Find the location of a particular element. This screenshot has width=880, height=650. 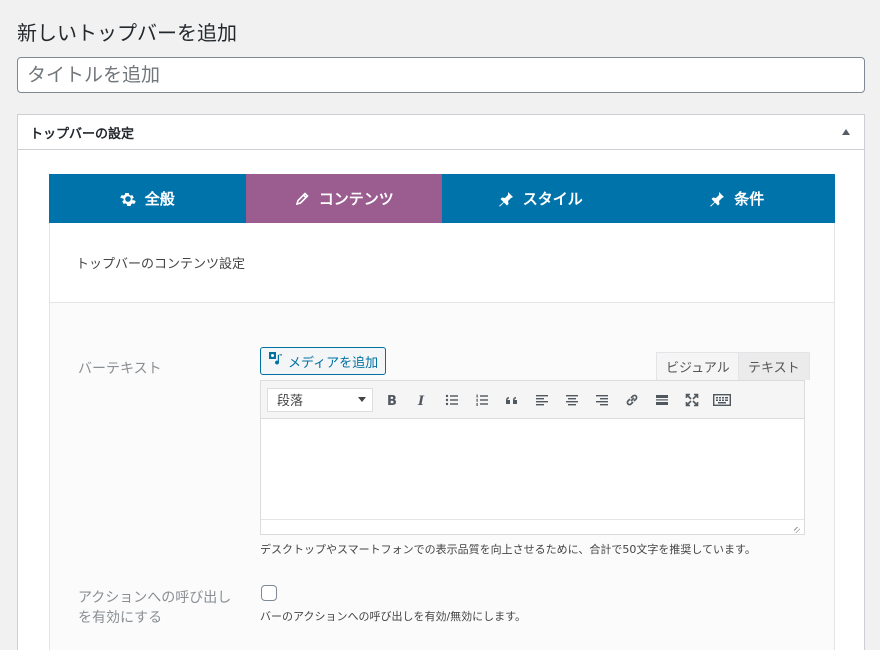

numbered-list-icon is located at coordinates (482, 400).